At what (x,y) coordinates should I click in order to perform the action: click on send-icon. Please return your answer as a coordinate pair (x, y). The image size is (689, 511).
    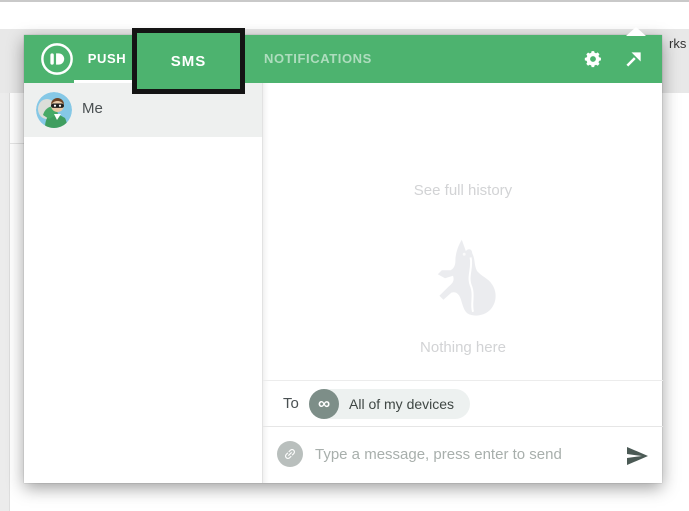
    Looking at the image, I should click on (637, 456).